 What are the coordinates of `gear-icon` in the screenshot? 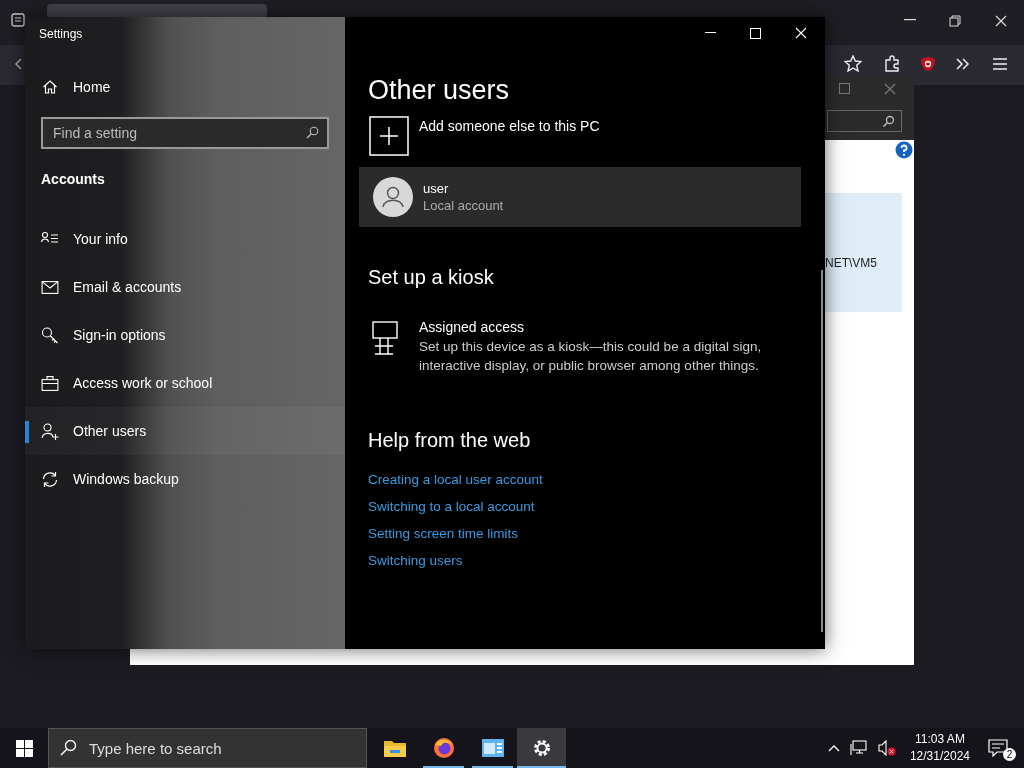 It's located at (541, 748).